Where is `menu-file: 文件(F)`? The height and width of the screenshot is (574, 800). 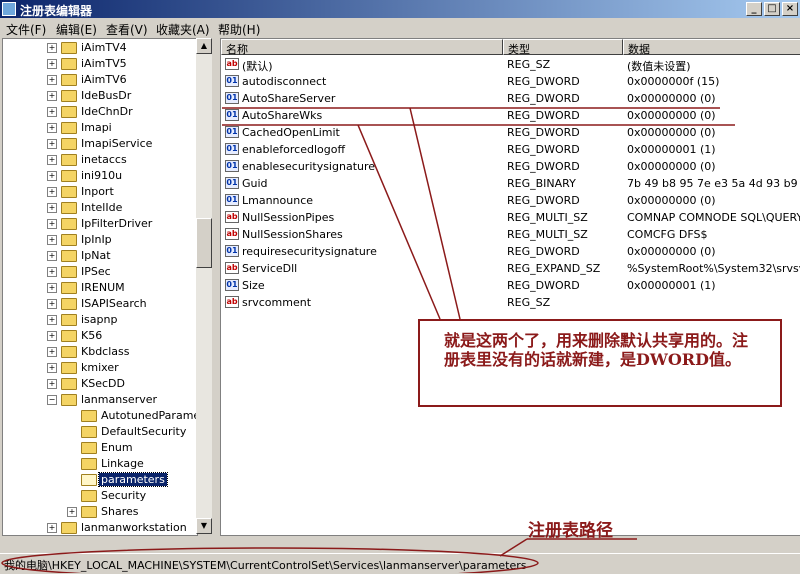
menu-file: 文件(F) is located at coordinates (26, 29).